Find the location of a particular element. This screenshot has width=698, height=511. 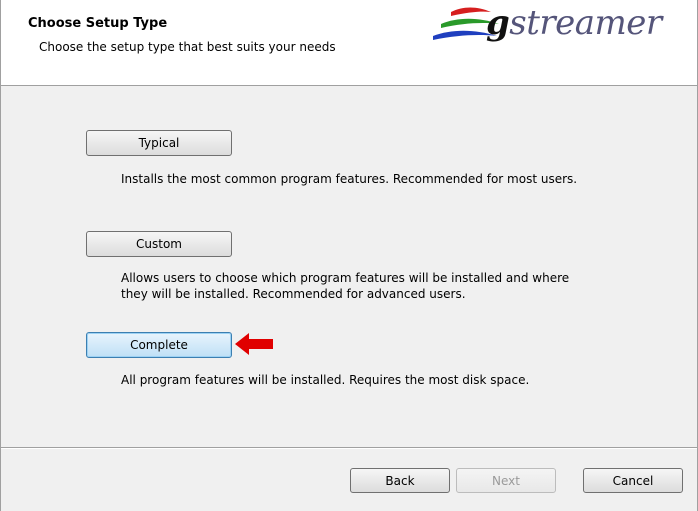

next-button: Next is located at coordinates (506, 480).